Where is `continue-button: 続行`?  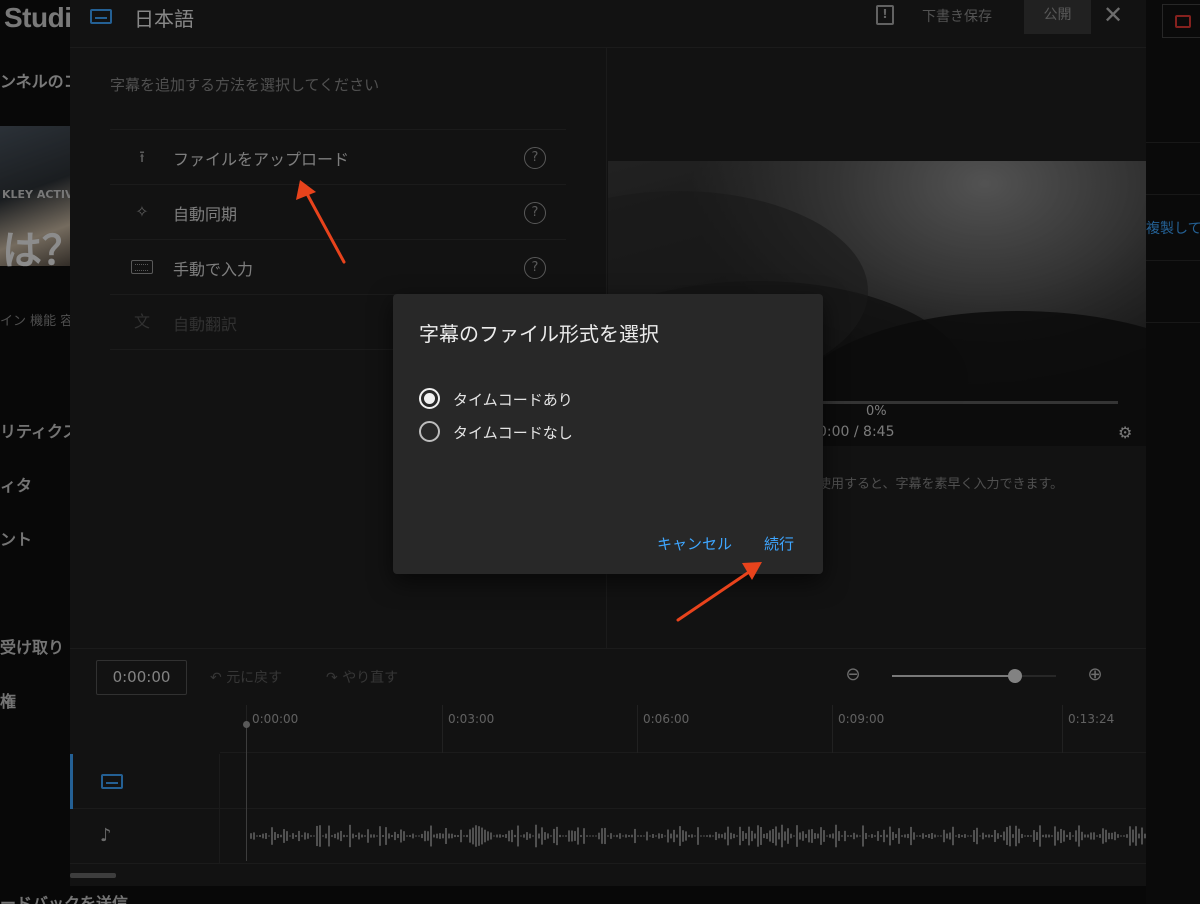 continue-button: 続行 is located at coordinates (779, 543).